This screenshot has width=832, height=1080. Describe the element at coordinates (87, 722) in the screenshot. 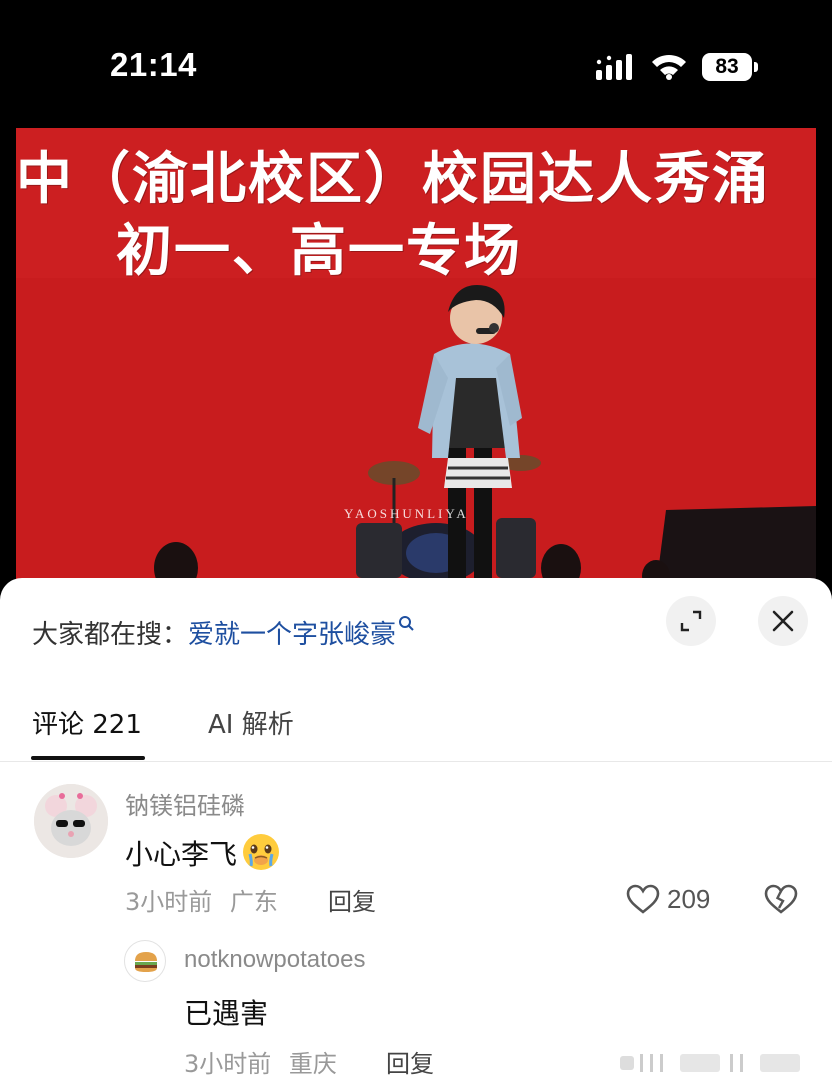

I see `tab-comments: 评论 221` at that location.